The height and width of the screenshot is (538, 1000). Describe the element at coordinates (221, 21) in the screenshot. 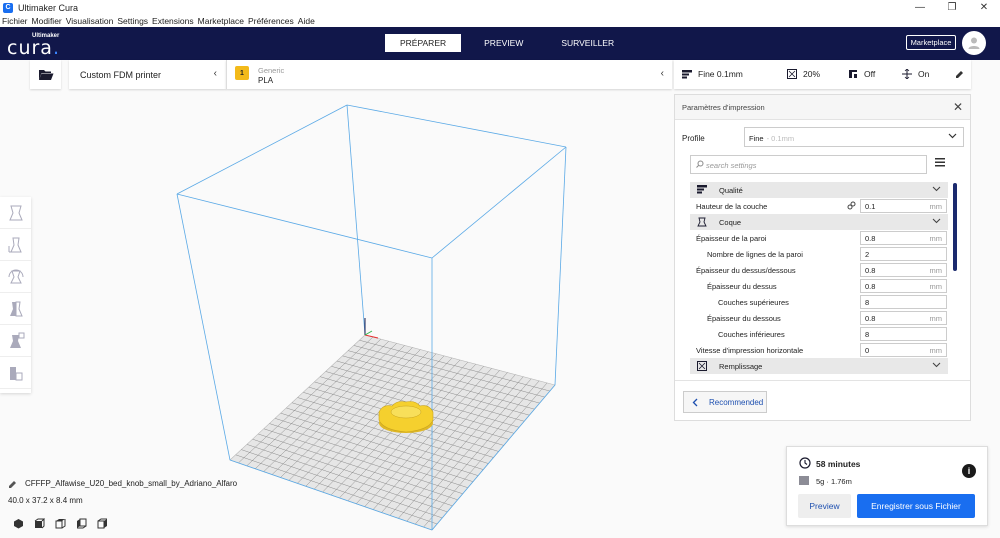

I see `menu-marketplace: Marketplace` at that location.